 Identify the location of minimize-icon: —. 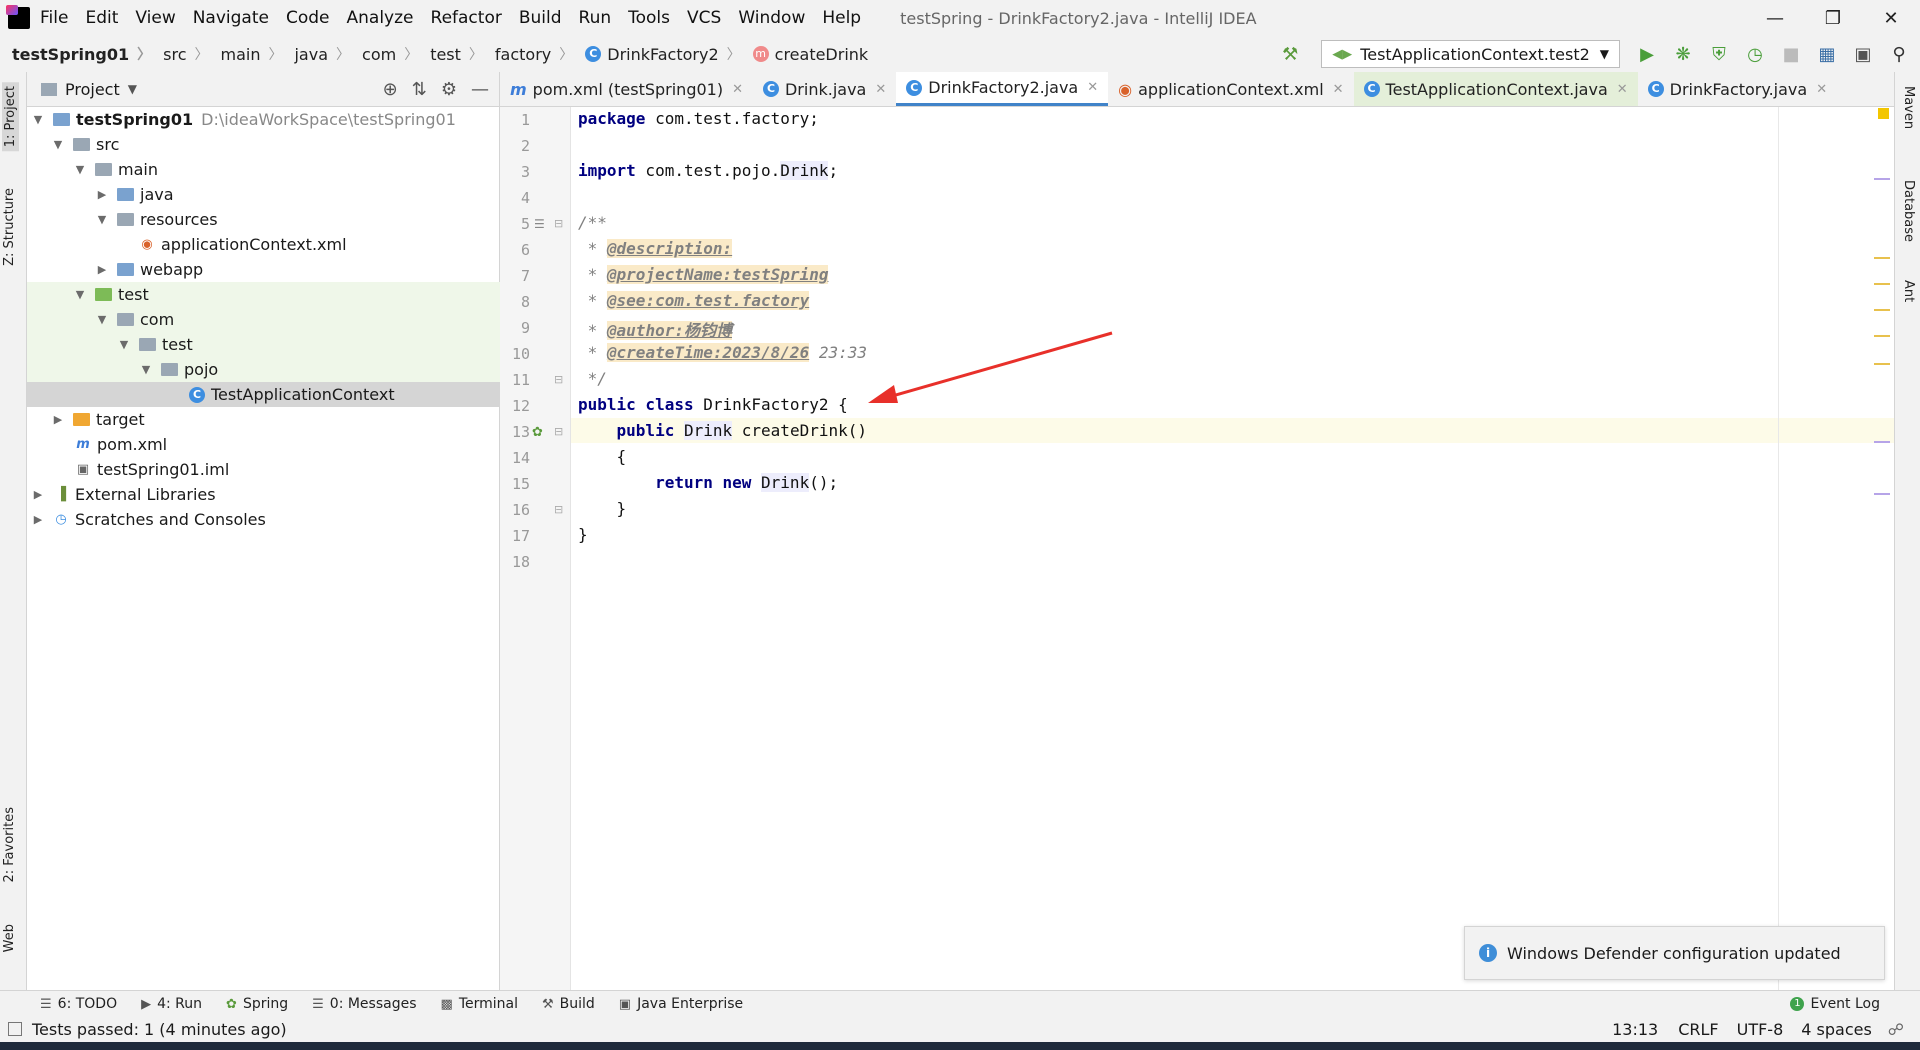
(1775, 18).